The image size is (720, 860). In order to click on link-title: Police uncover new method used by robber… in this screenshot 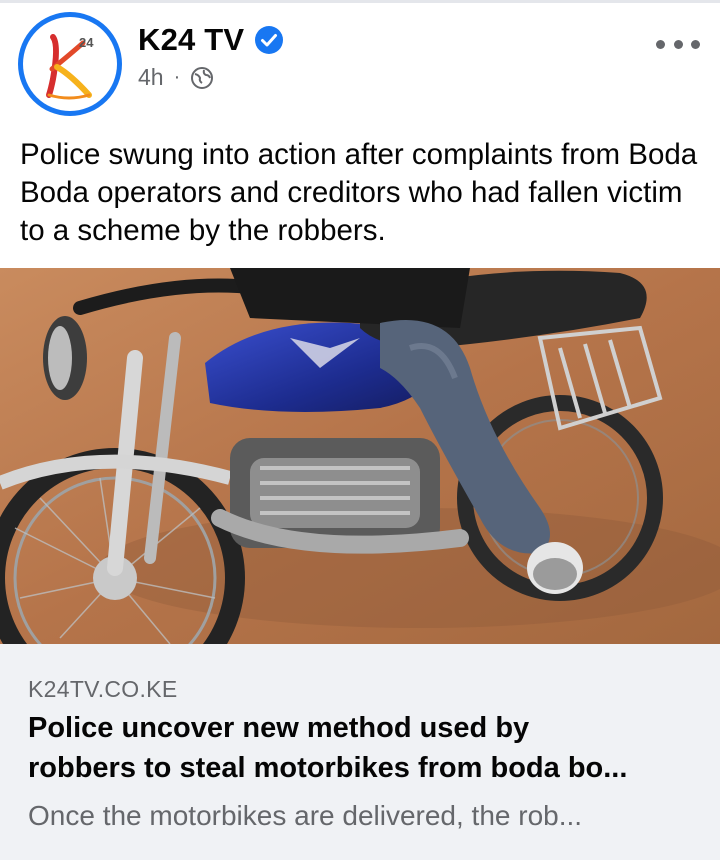, I will do `click(363, 748)`.